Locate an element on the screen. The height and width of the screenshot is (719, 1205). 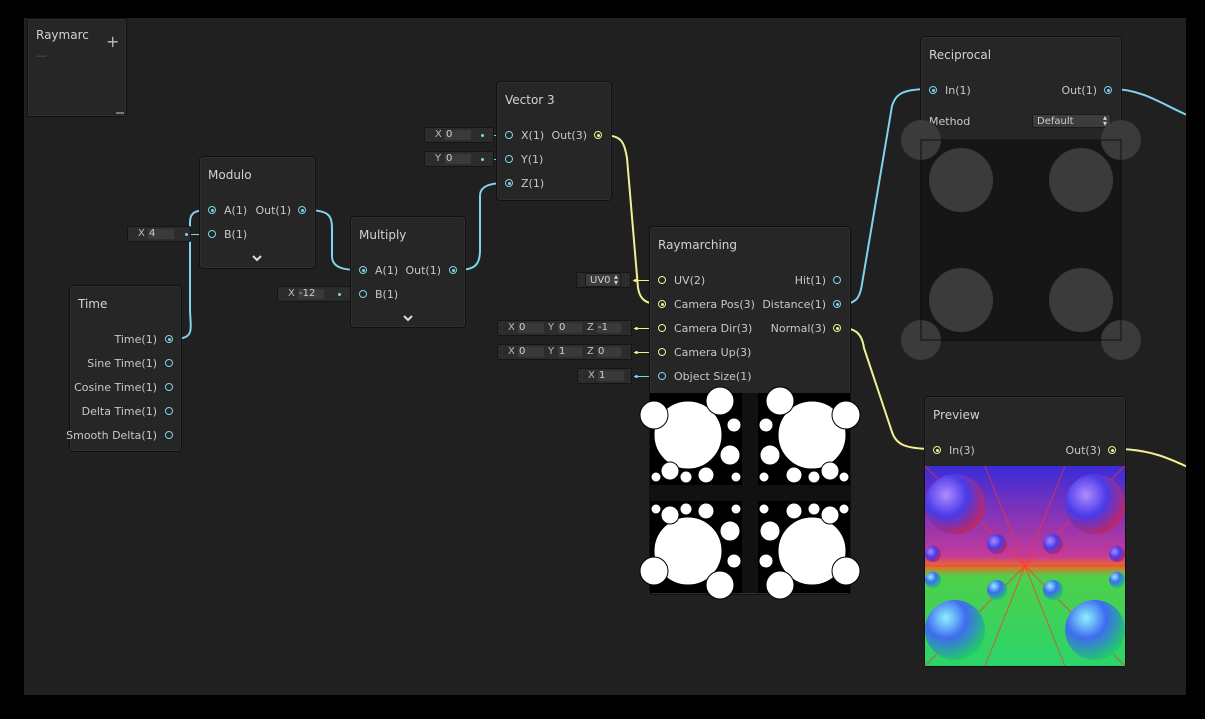
input-port-object-size is located at coordinates (662, 376).